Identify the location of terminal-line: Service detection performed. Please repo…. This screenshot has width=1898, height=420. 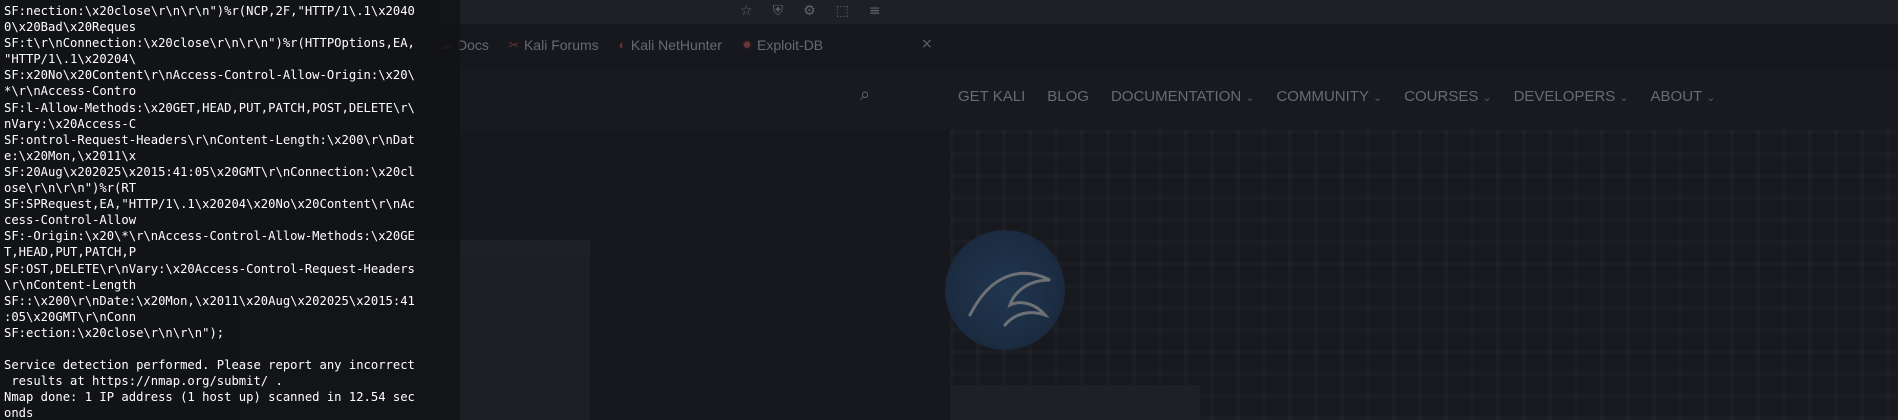
(209, 365).